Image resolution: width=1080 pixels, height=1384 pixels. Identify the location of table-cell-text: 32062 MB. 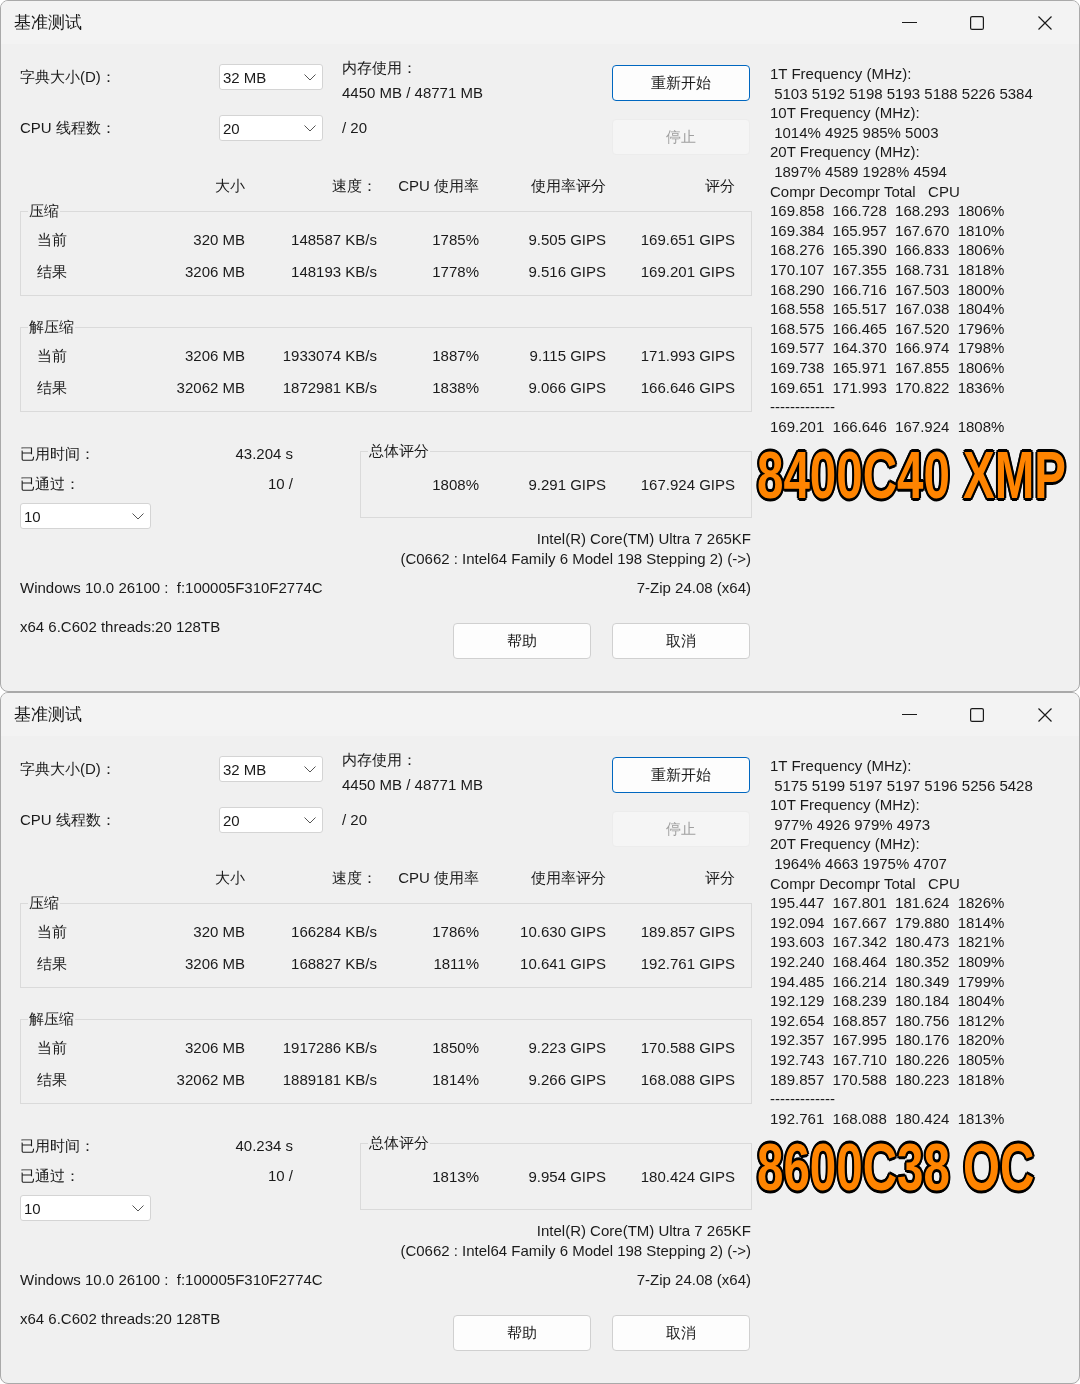
(210, 388).